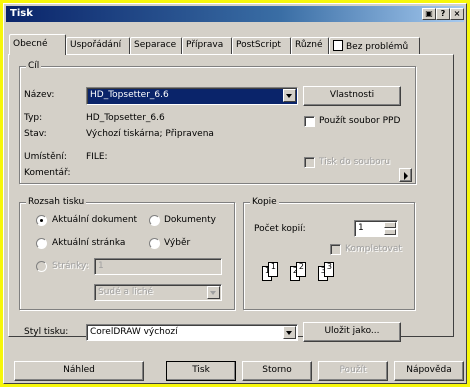  I want to click on type-label: Typ:, so click(33, 118).